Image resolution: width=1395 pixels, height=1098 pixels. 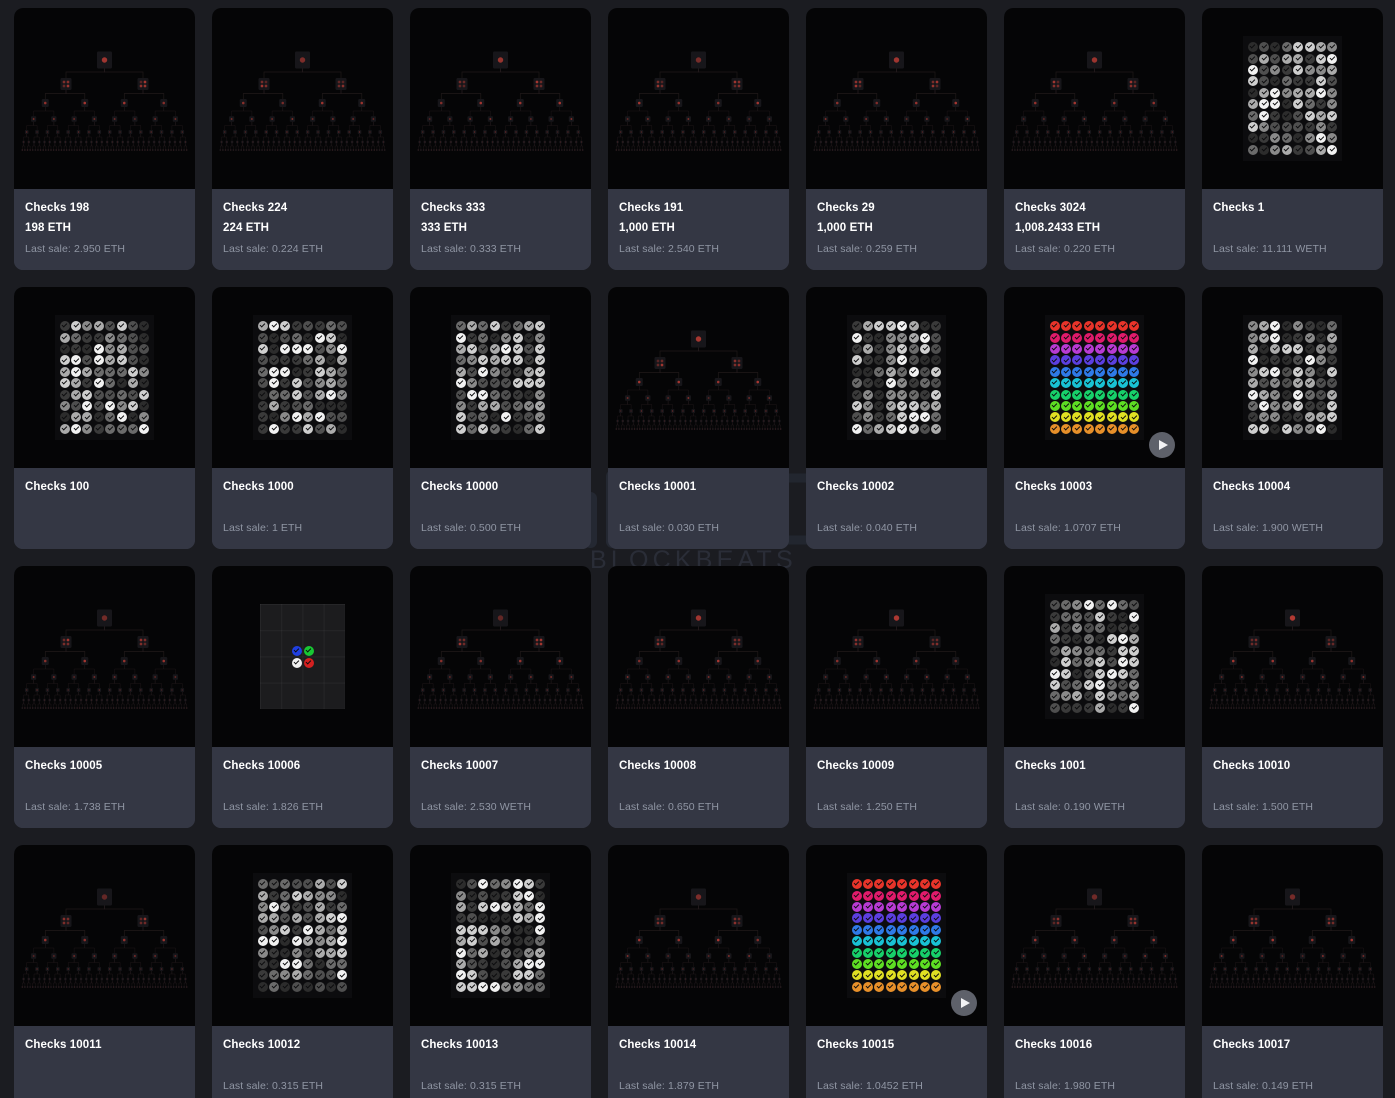 I want to click on nft-card: Checks 10006 Last sale: 1.826 ETH, so click(x=302, y=697).